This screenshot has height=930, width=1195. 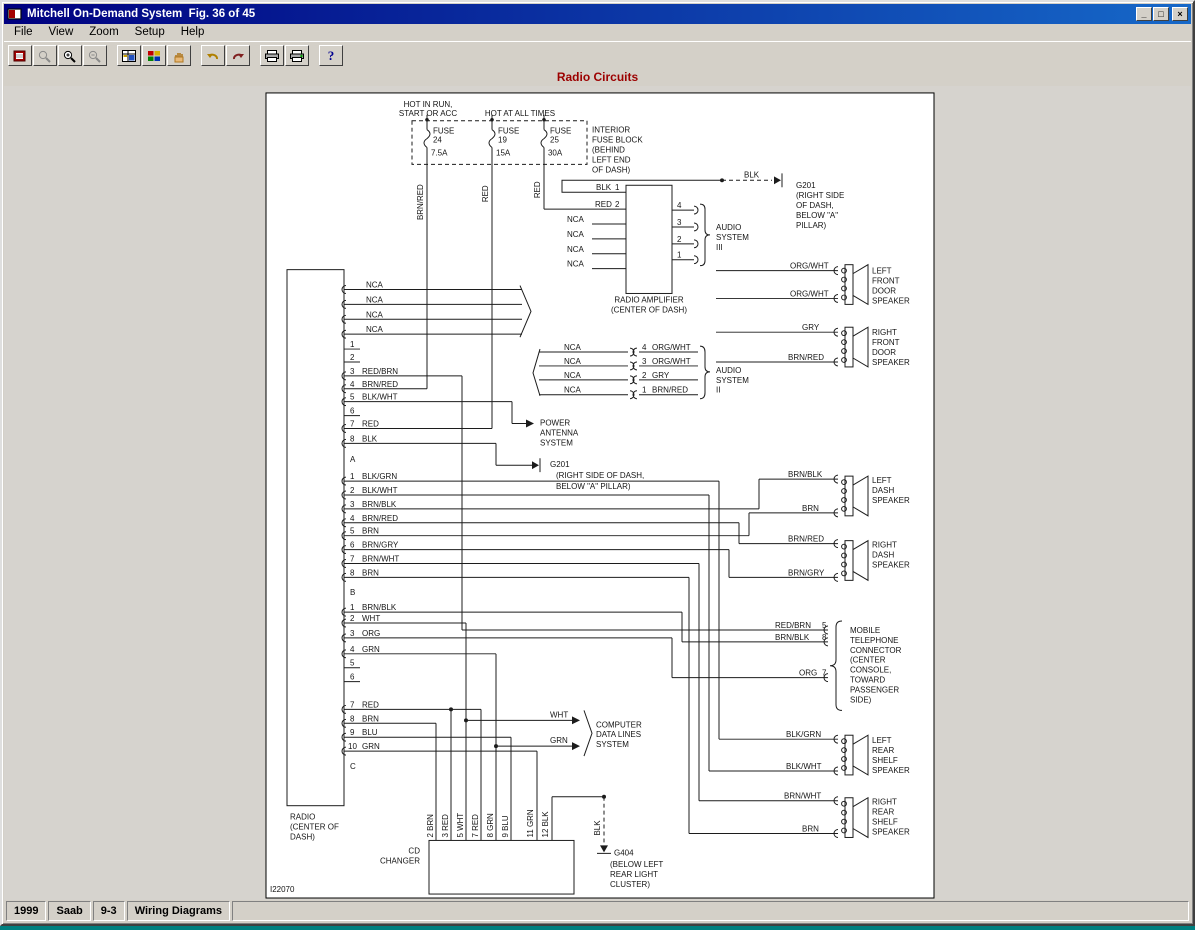 What do you see at coordinates (439, 153) in the screenshot?
I see `fuse24-rating: 7.5A` at bounding box center [439, 153].